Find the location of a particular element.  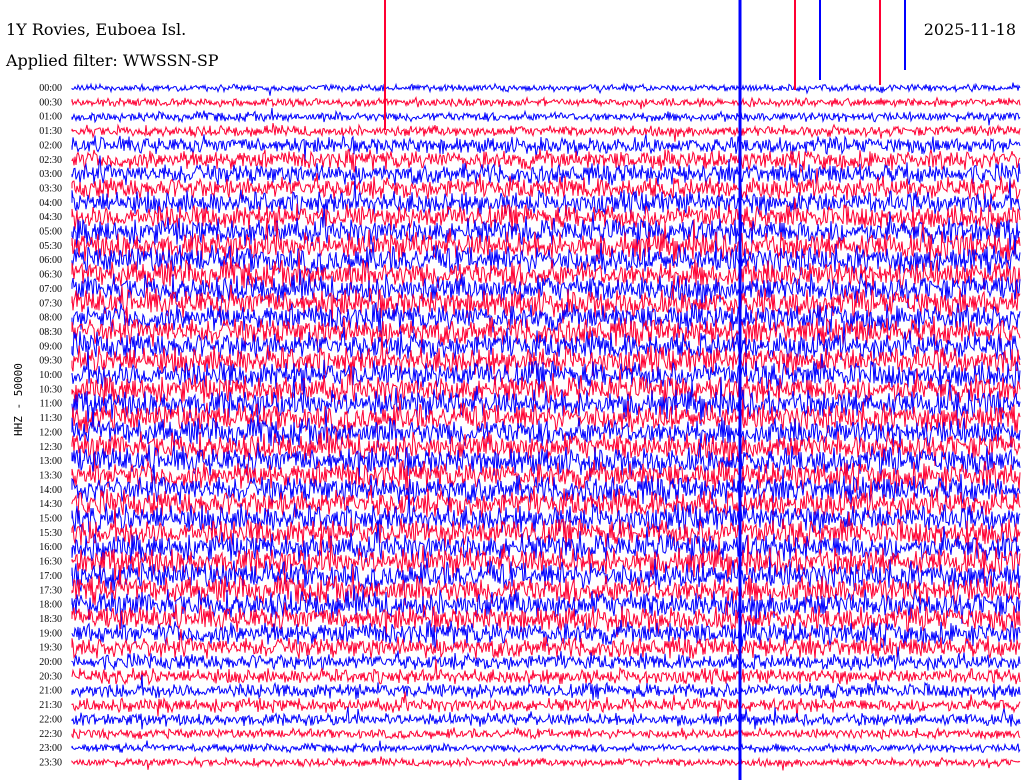

row-time-label: 09:30 is located at coordinates (50, 361).